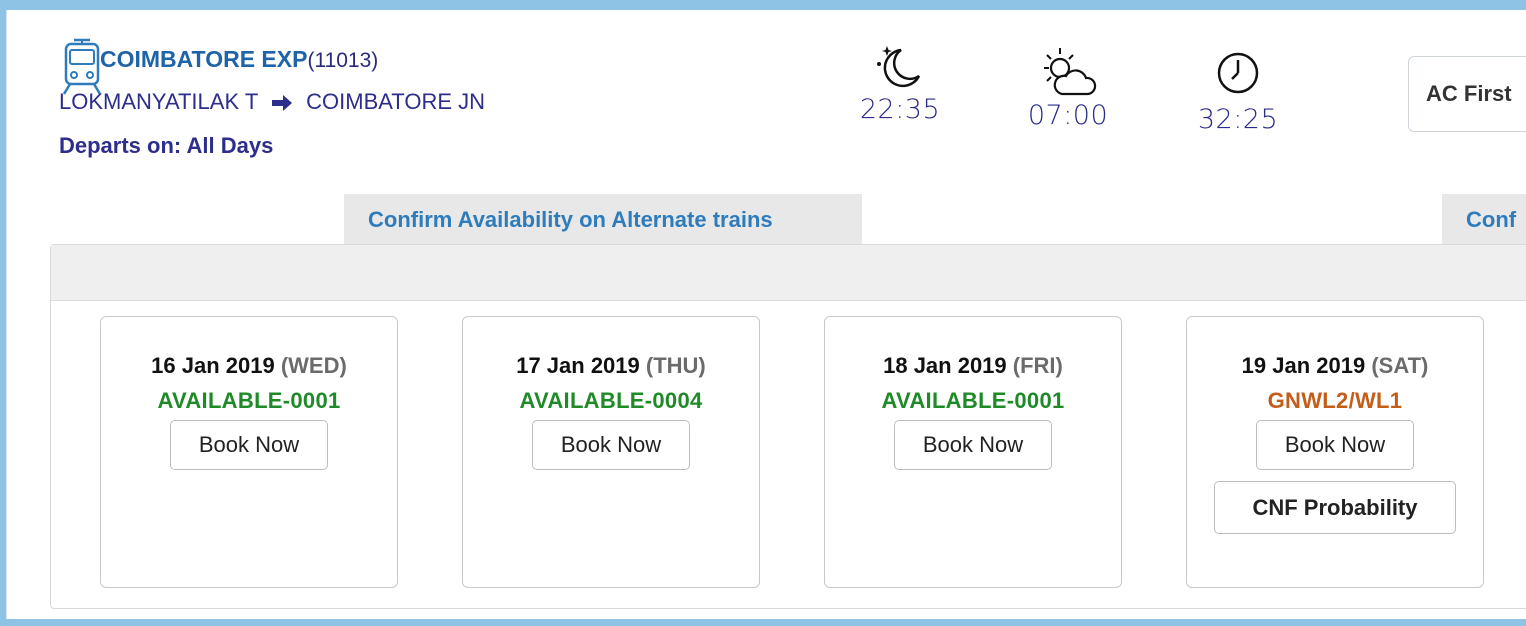  What do you see at coordinates (578, 365) in the screenshot?
I see `card-date: 17 Jan 2019` at bounding box center [578, 365].